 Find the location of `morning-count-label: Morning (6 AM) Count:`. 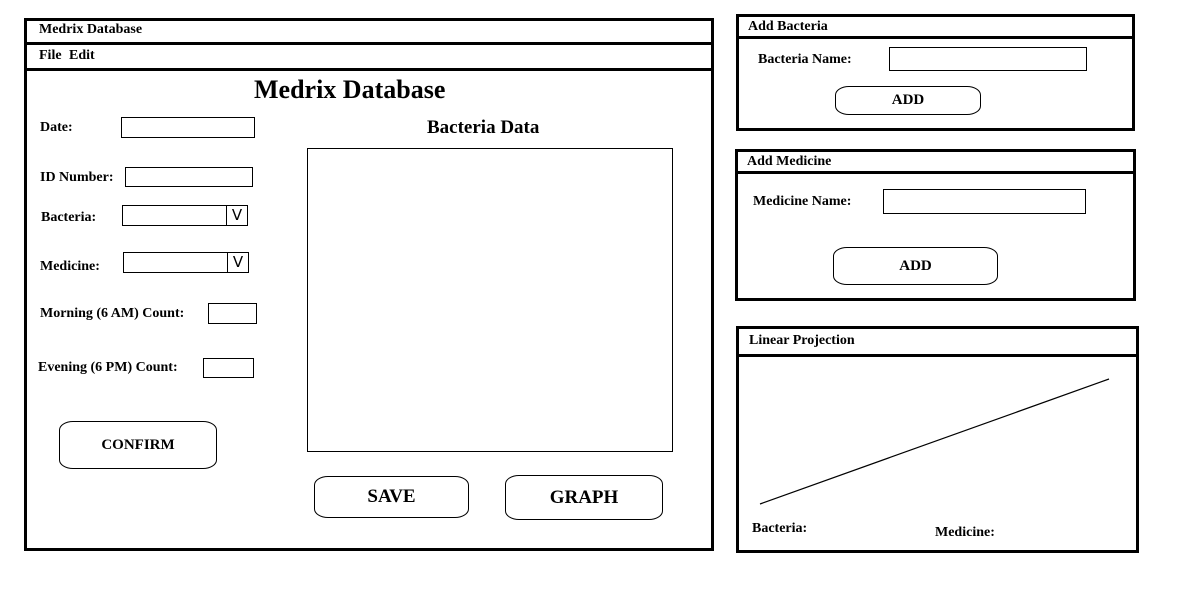

morning-count-label: Morning (6 AM) Count: is located at coordinates (112, 313).